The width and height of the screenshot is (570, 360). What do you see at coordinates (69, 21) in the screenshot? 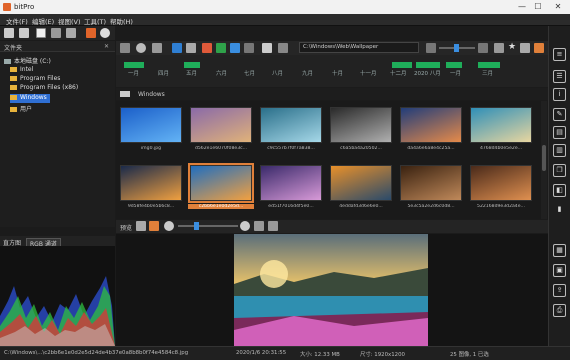
I see `menu-view: 视图(V)` at bounding box center [69, 21].